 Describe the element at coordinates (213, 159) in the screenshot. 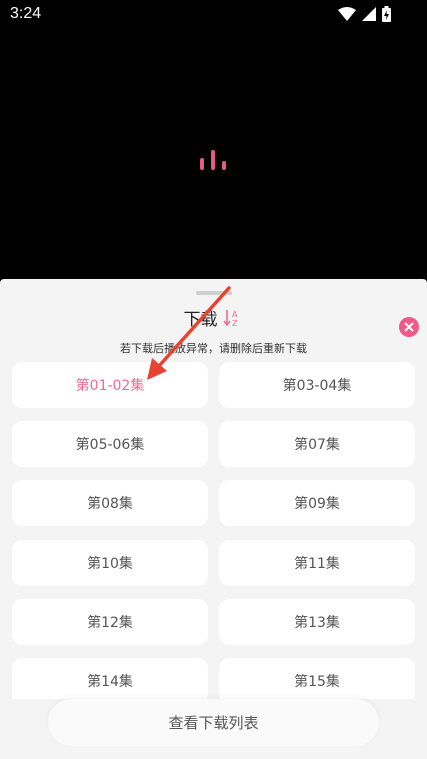

I see `loading-bars-icon` at that location.